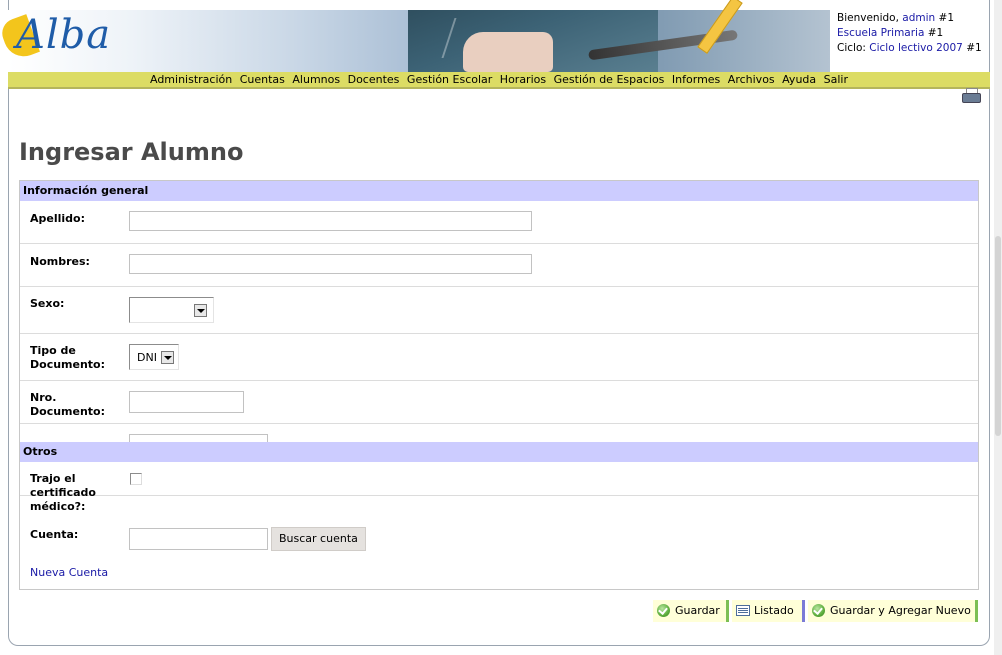 Image resolution: width=1002 pixels, height=655 pixels. What do you see at coordinates (131, 152) in the screenshot?
I see `page-title: Ingresar Alumno` at bounding box center [131, 152].